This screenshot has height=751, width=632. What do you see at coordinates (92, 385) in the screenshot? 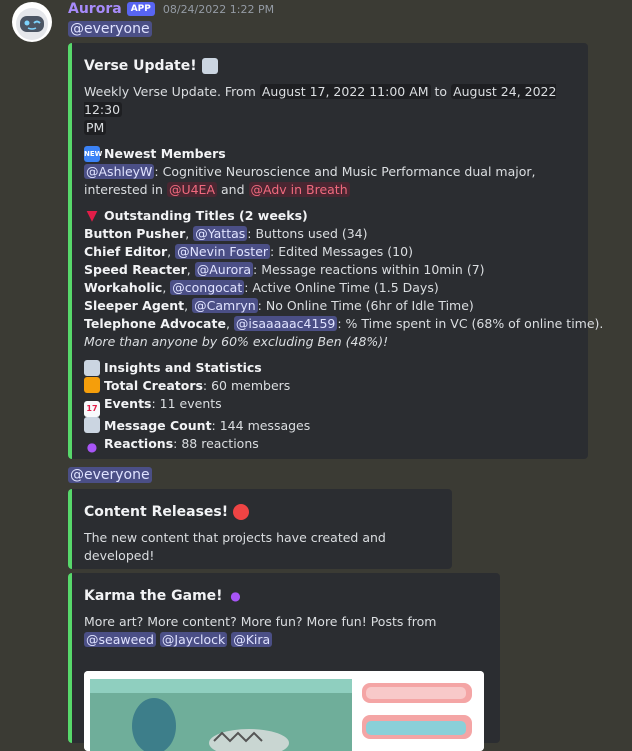
I see `dancers-icon` at bounding box center [92, 385].